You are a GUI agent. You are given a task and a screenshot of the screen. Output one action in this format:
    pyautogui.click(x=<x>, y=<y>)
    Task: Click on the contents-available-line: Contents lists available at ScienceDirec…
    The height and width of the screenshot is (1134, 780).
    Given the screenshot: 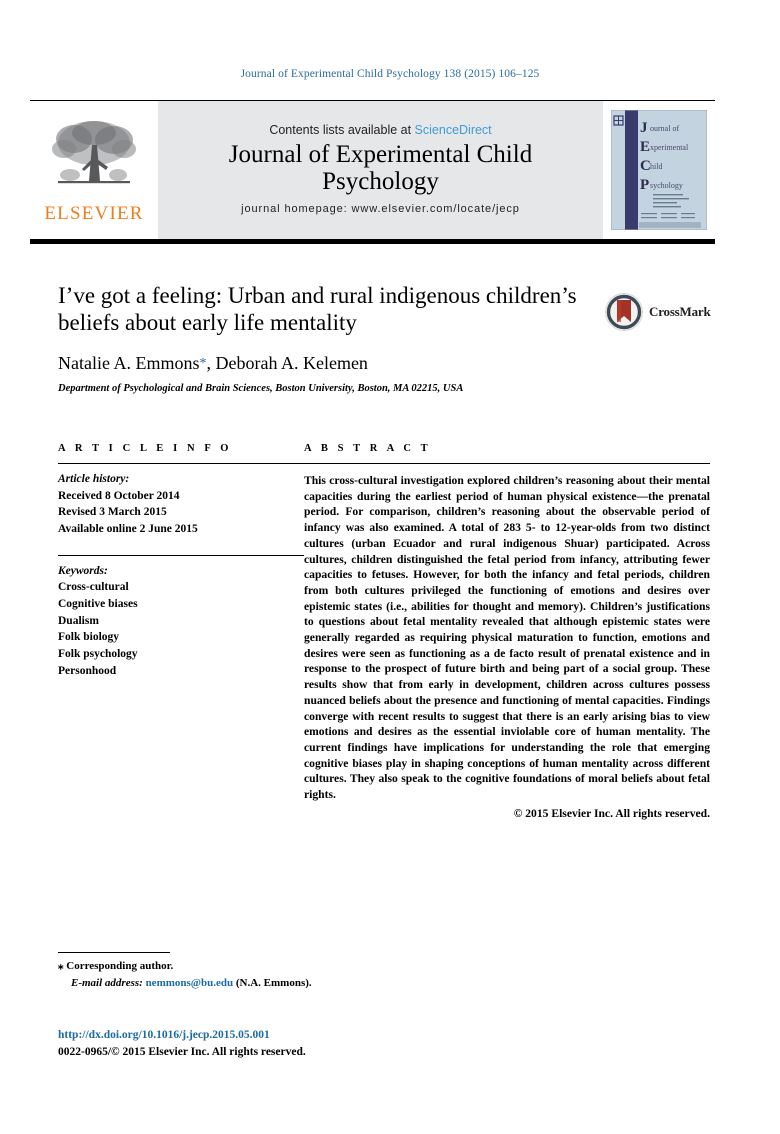 What is the action you would take?
    pyautogui.click(x=380, y=130)
    